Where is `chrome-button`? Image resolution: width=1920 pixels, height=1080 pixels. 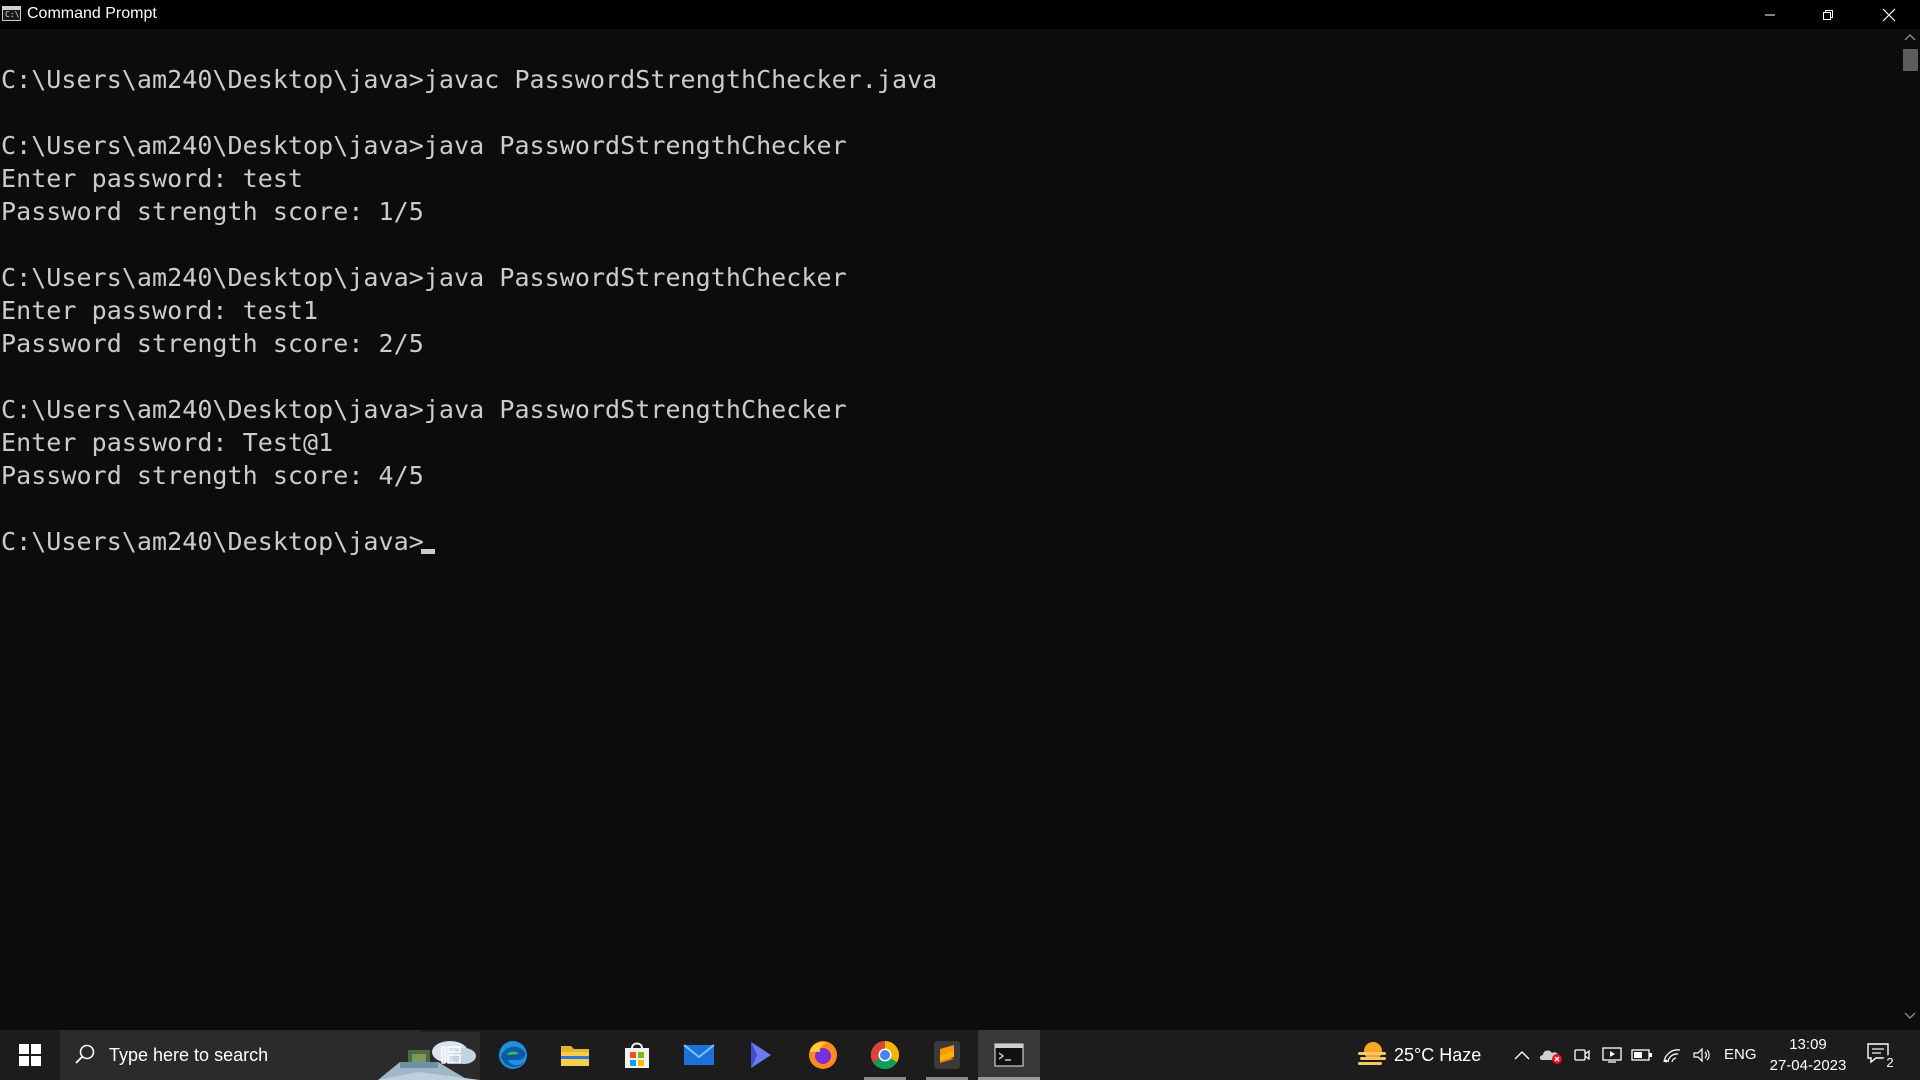
chrome-button is located at coordinates (885, 1055).